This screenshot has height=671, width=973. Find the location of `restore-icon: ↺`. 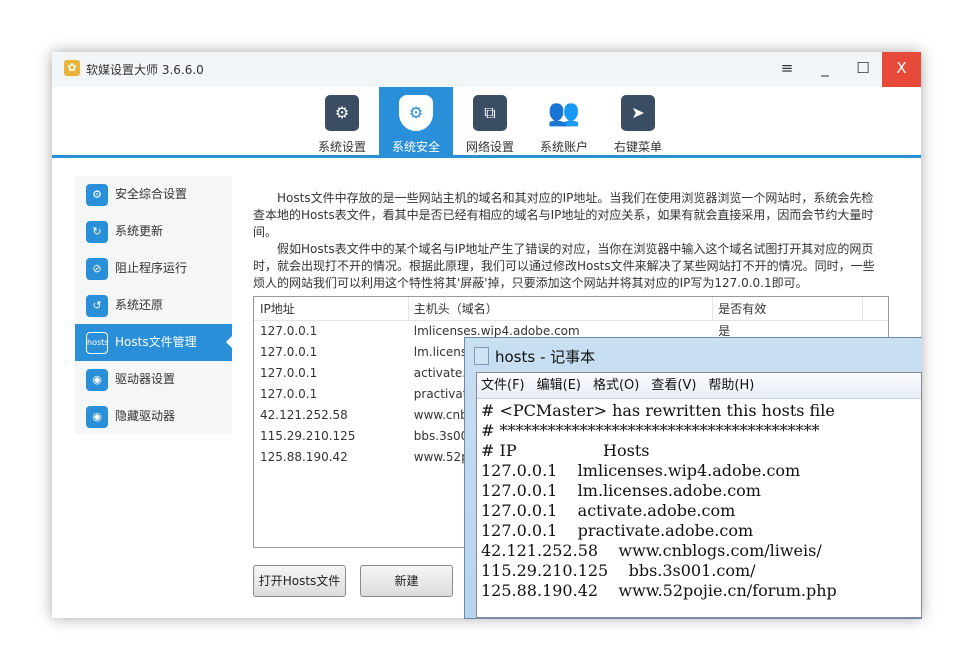

restore-icon: ↺ is located at coordinates (97, 306).